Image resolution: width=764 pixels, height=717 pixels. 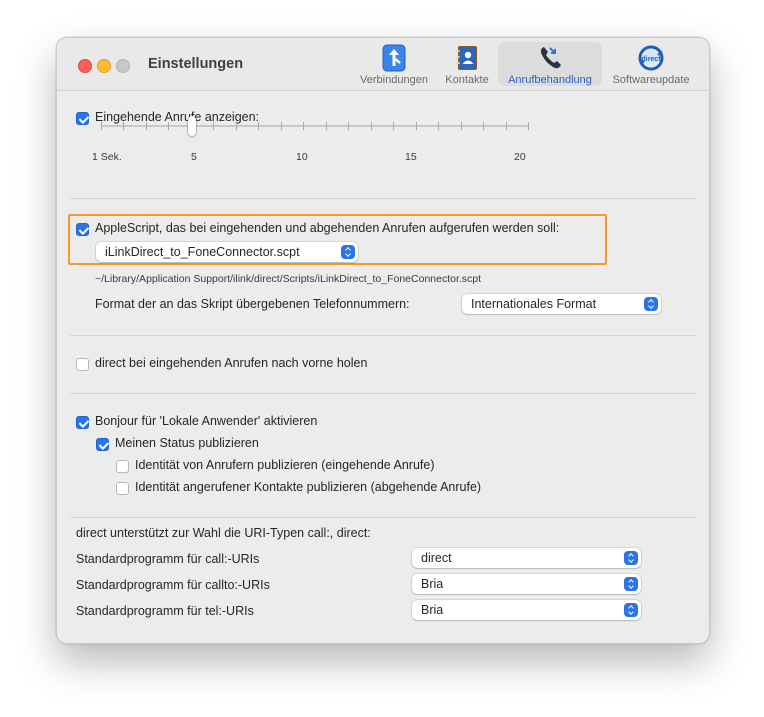 What do you see at coordinates (102, 444) in the screenshot?
I see `publish-status-checkbox` at bounding box center [102, 444].